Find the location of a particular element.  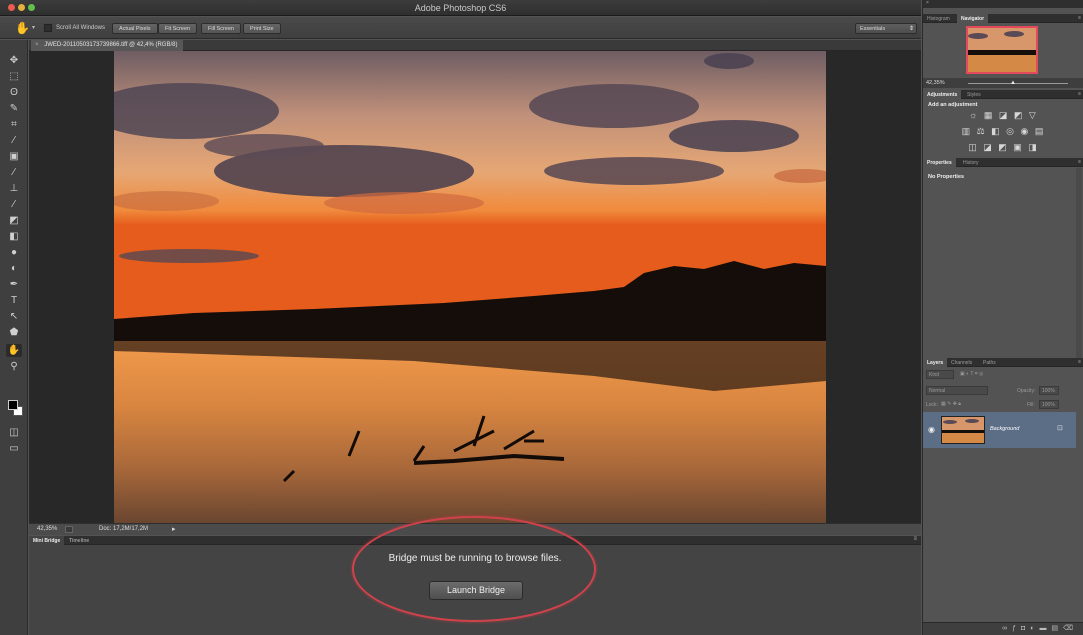

workspace-select: Essentials ⇕ is located at coordinates (886, 28).